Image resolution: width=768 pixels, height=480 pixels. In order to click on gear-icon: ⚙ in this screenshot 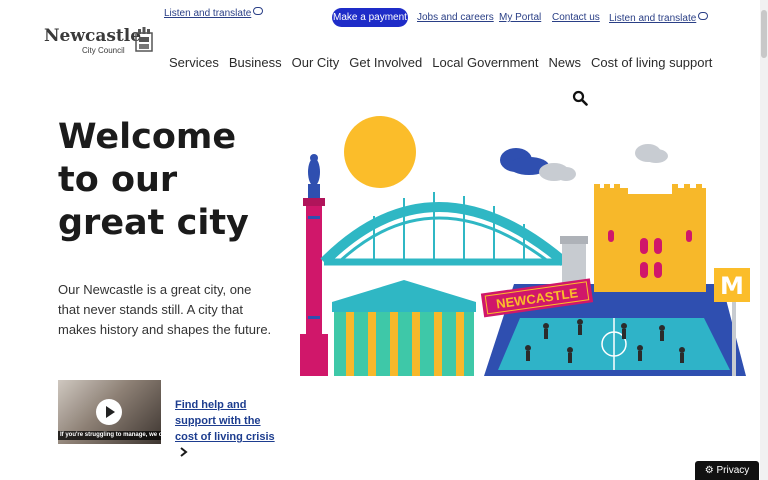, I will do `click(709, 470)`.